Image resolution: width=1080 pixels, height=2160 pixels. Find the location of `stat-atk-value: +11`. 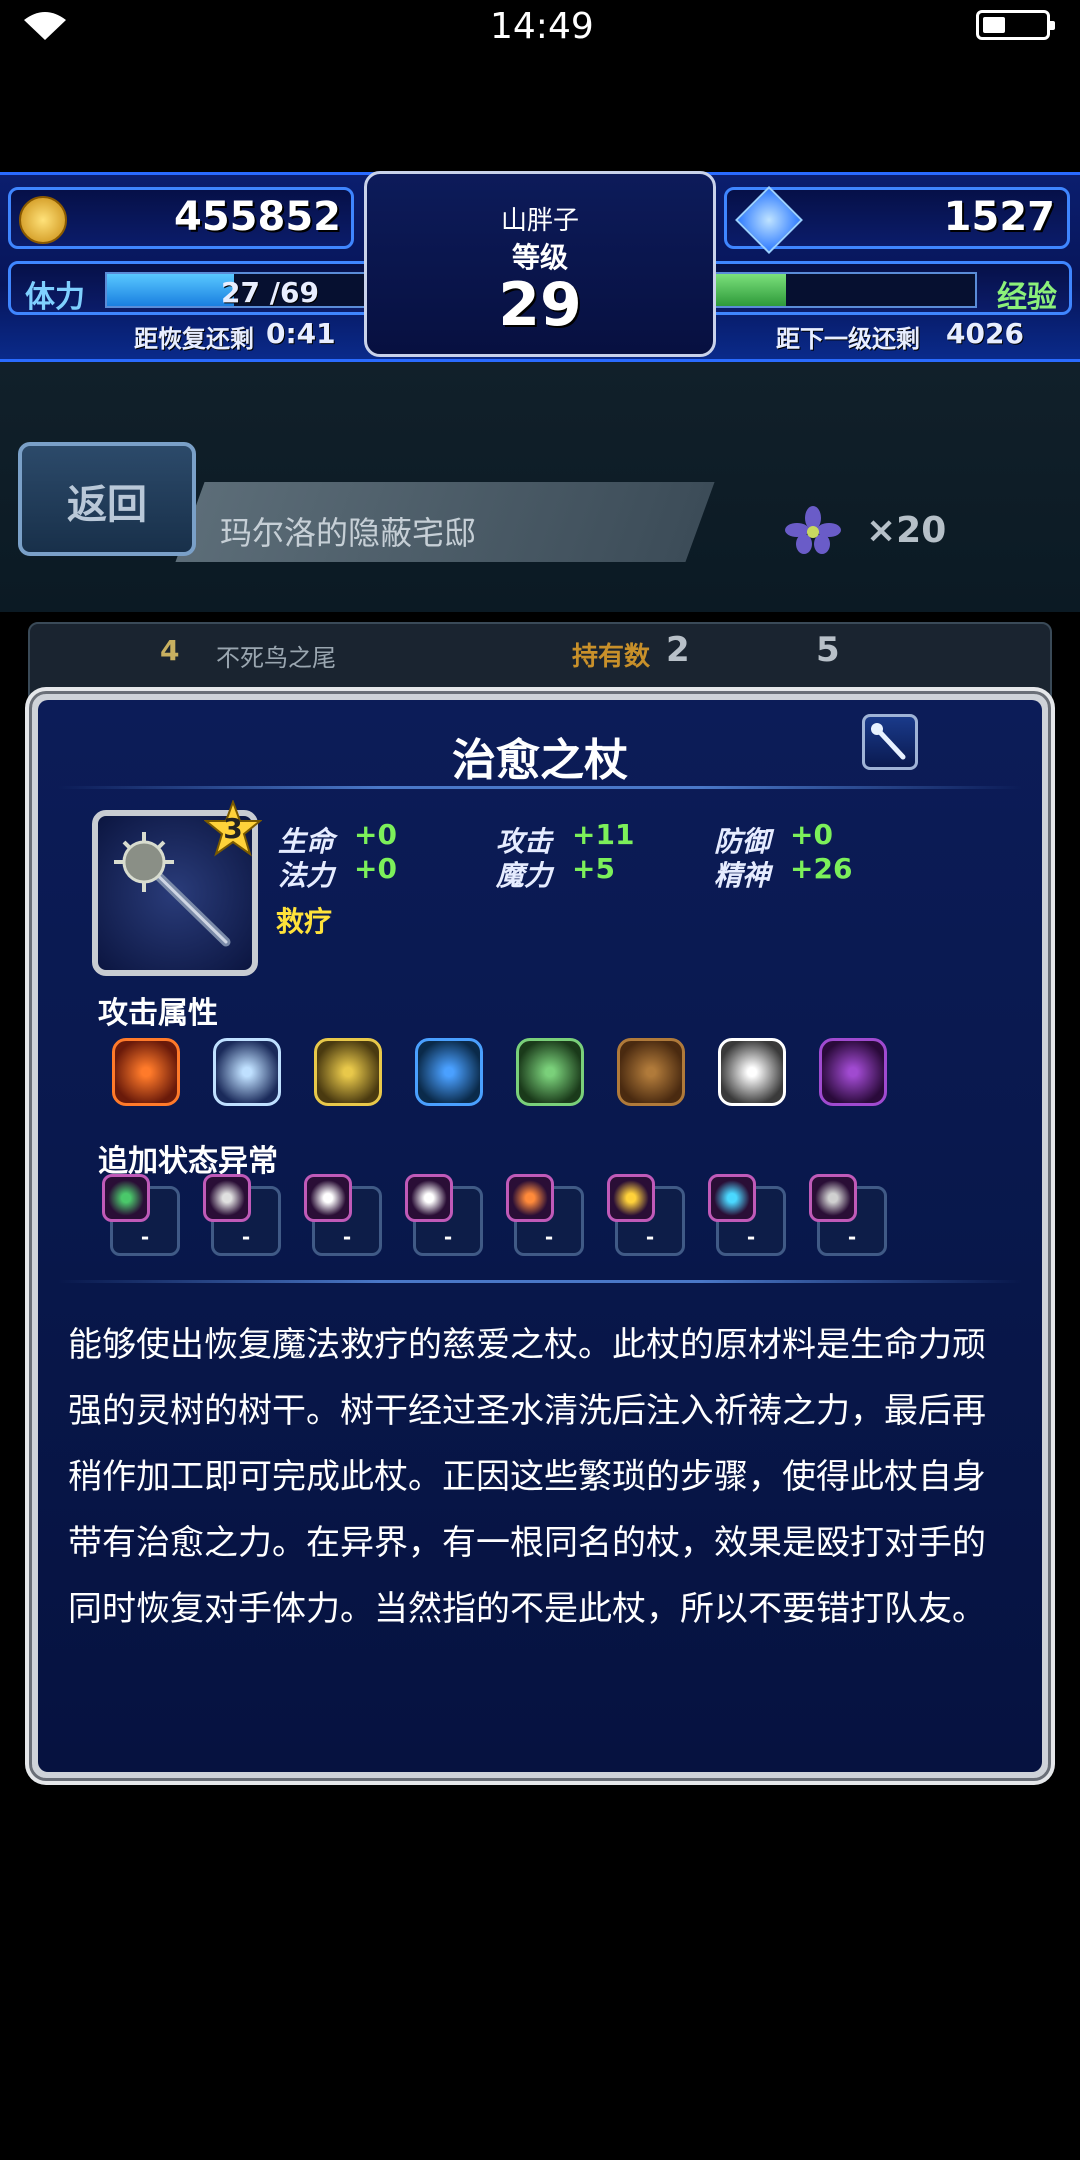

stat-atk-value: +11 is located at coordinates (603, 834).